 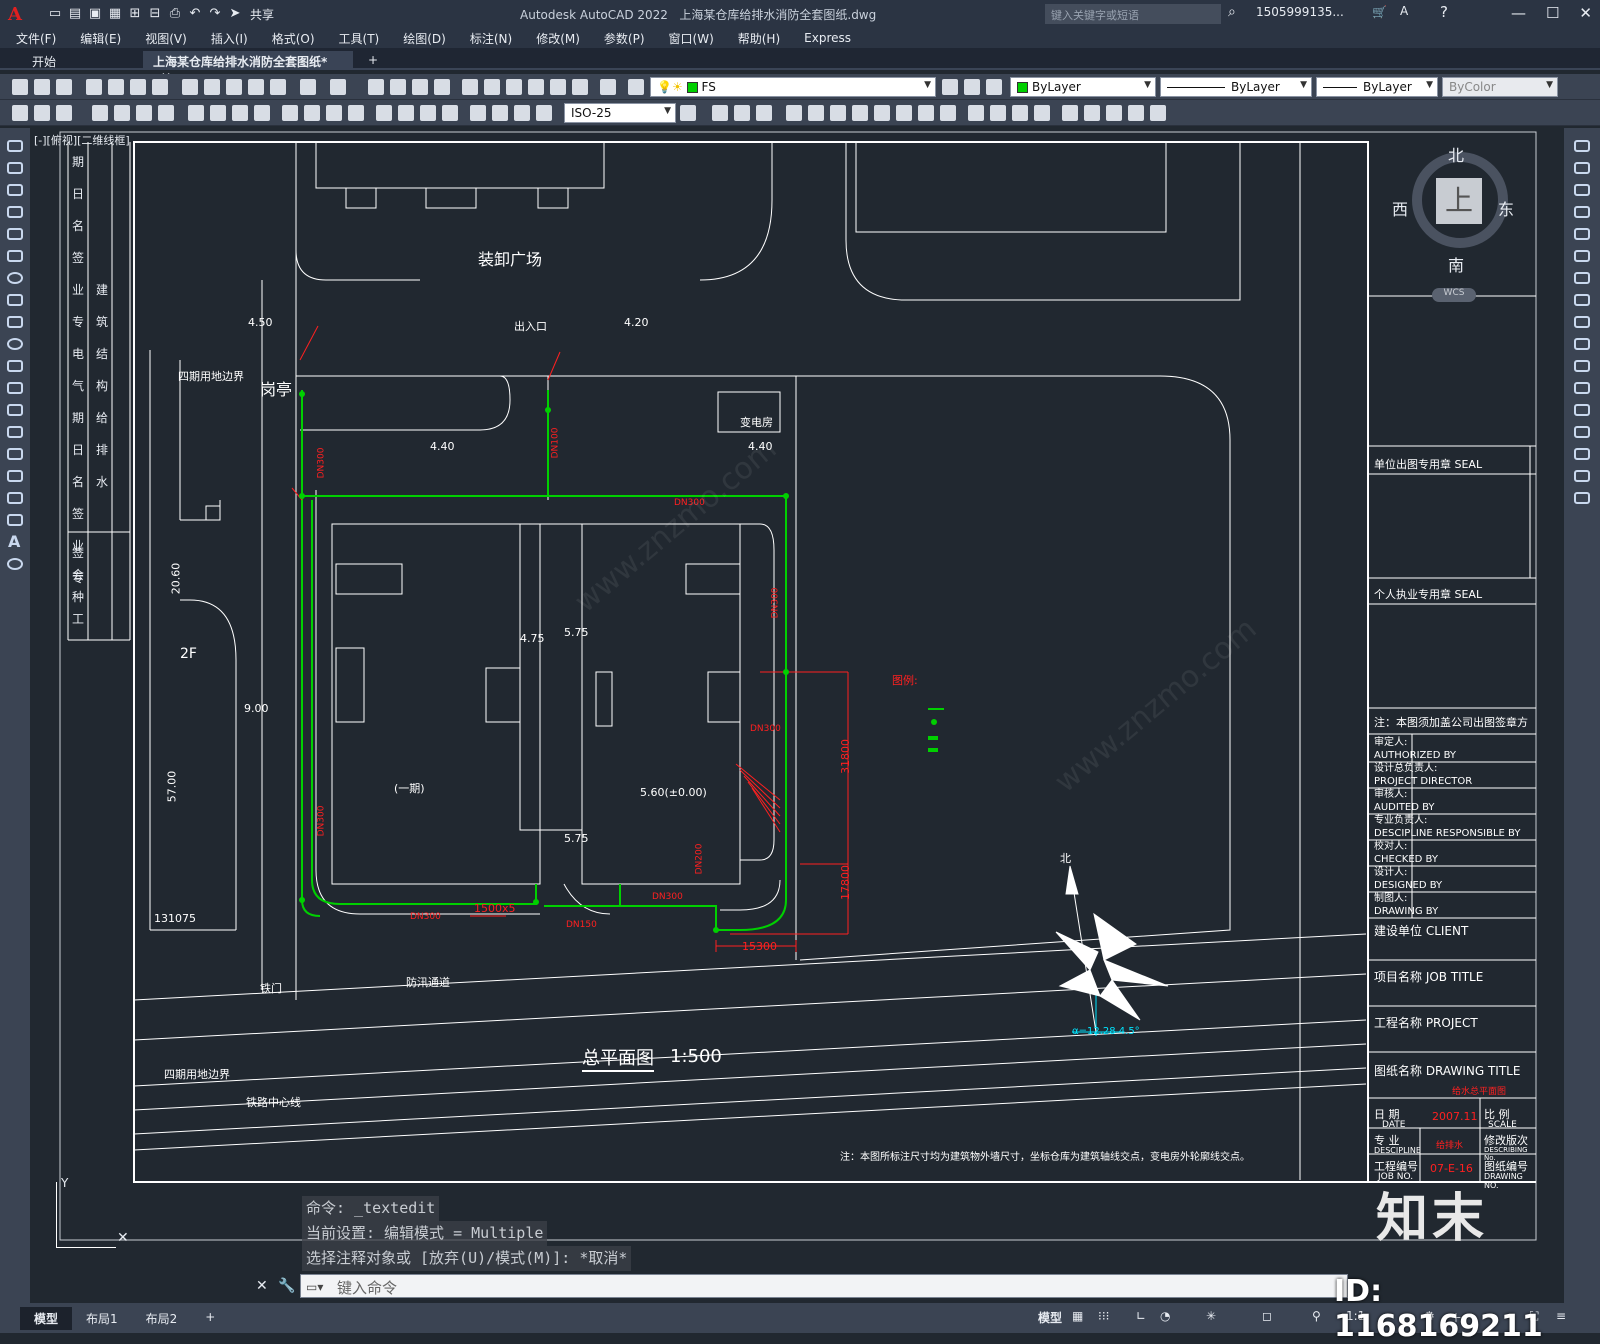 I want to click on polygon-tool-icon, so click(x=15, y=212).